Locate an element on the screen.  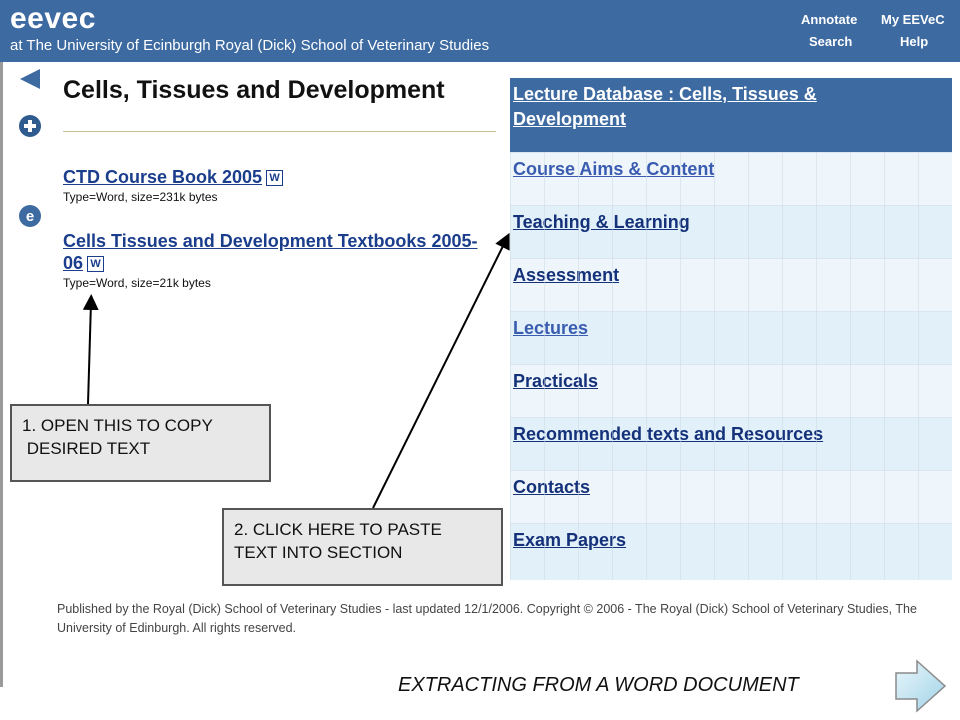
section-link: Course Aims & Content is located at coordinates (613, 169).